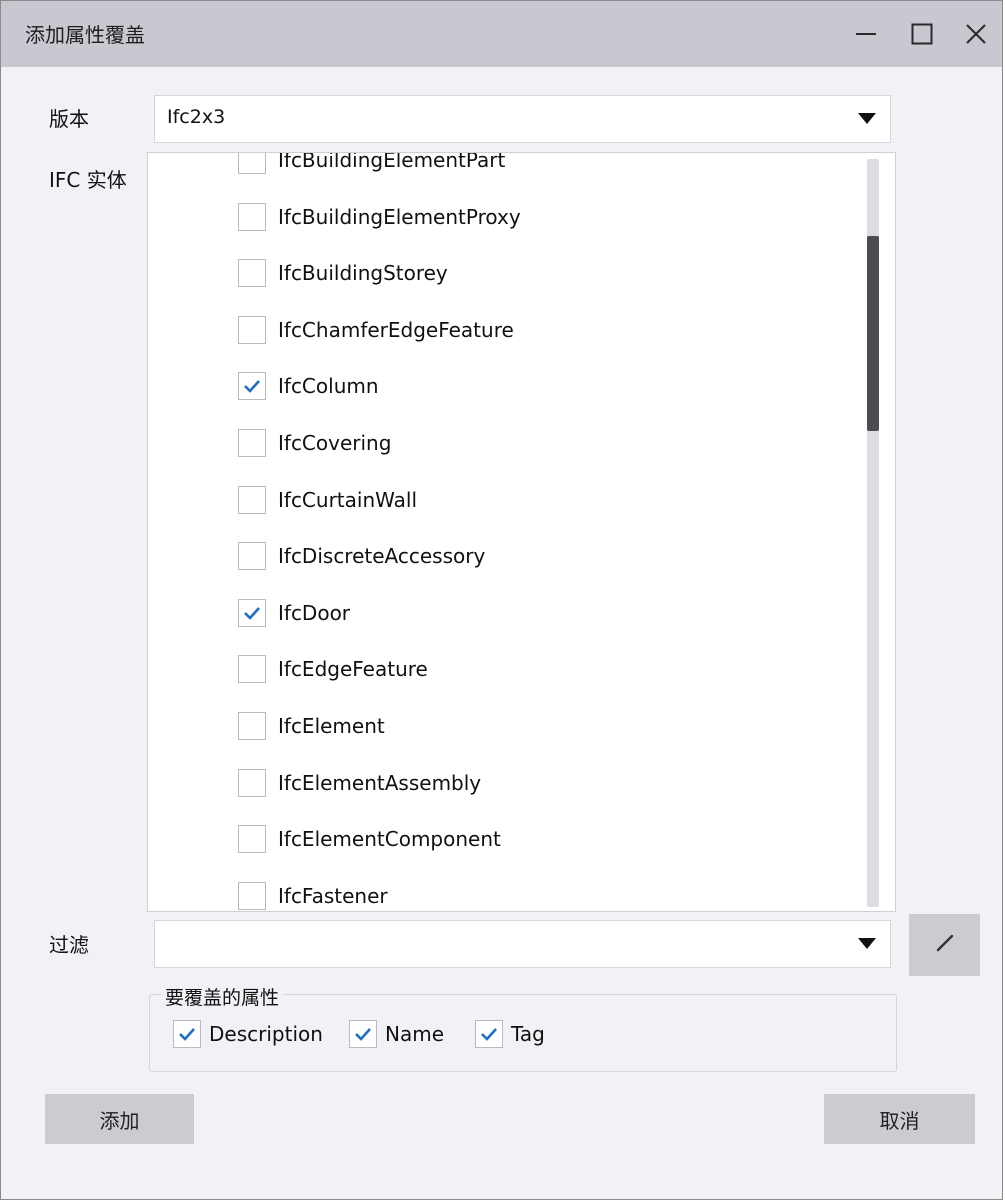 The image size is (1005, 1202). Describe the element at coordinates (69, 119) in the screenshot. I see `version-label: 版本` at that location.